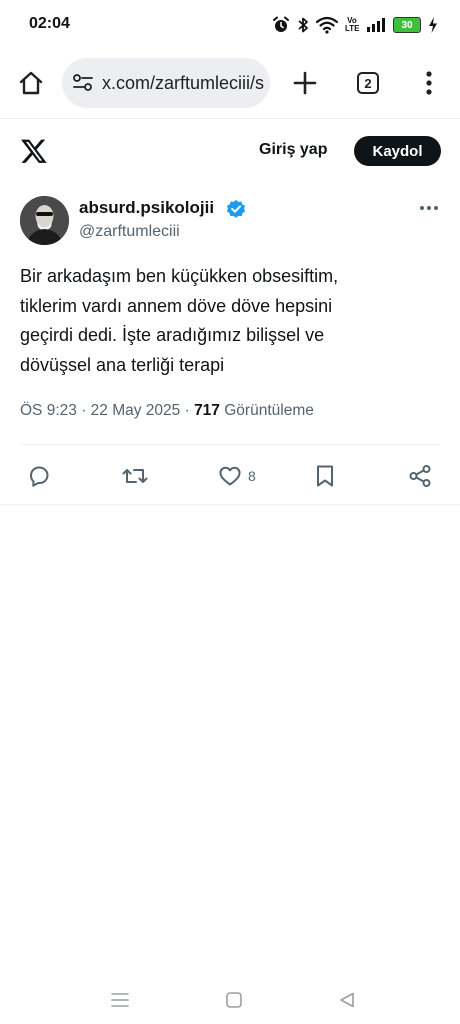 This screenshot has width=460, height=1024. I want to click on menu-lines-icon, so click(120, 1000).